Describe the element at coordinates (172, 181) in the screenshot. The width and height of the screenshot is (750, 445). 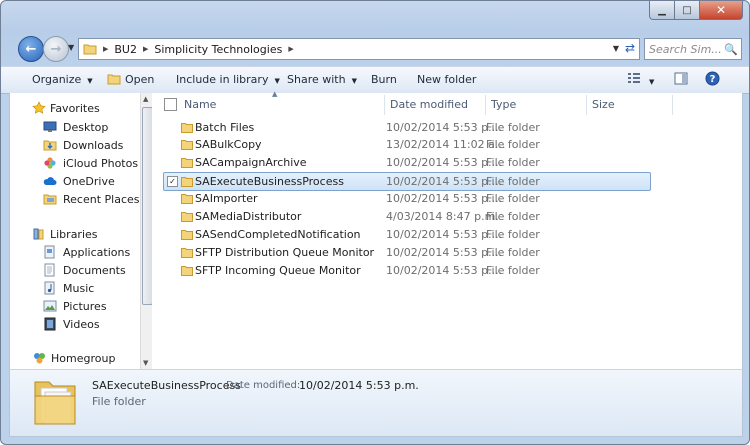
I see `row-checkbox: ✓` at that location.